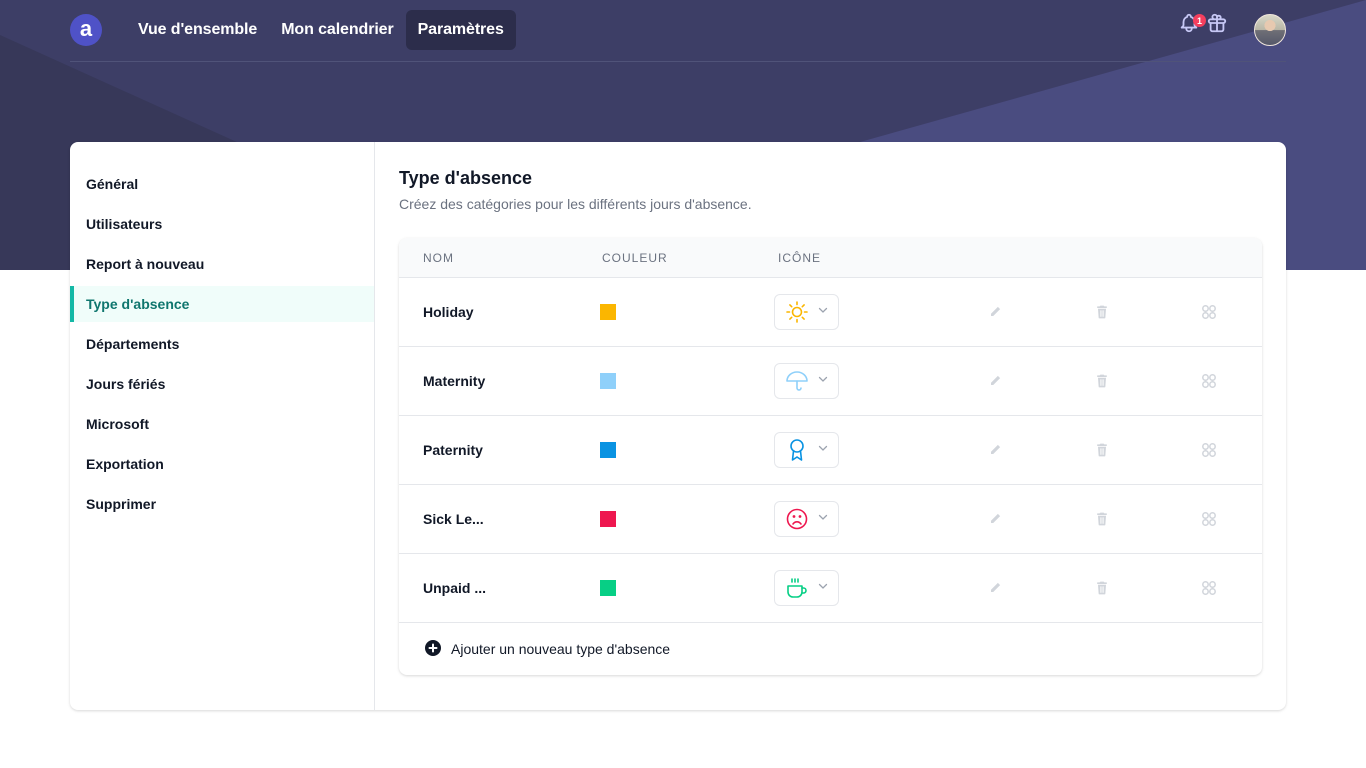 The image size is (1366, 768). What do you see at coordinates (561, 649) in the screenshot?
I see `add-absence-type-label: Ajouter un nouveau type d'absence` at bounding box center [561, 649].